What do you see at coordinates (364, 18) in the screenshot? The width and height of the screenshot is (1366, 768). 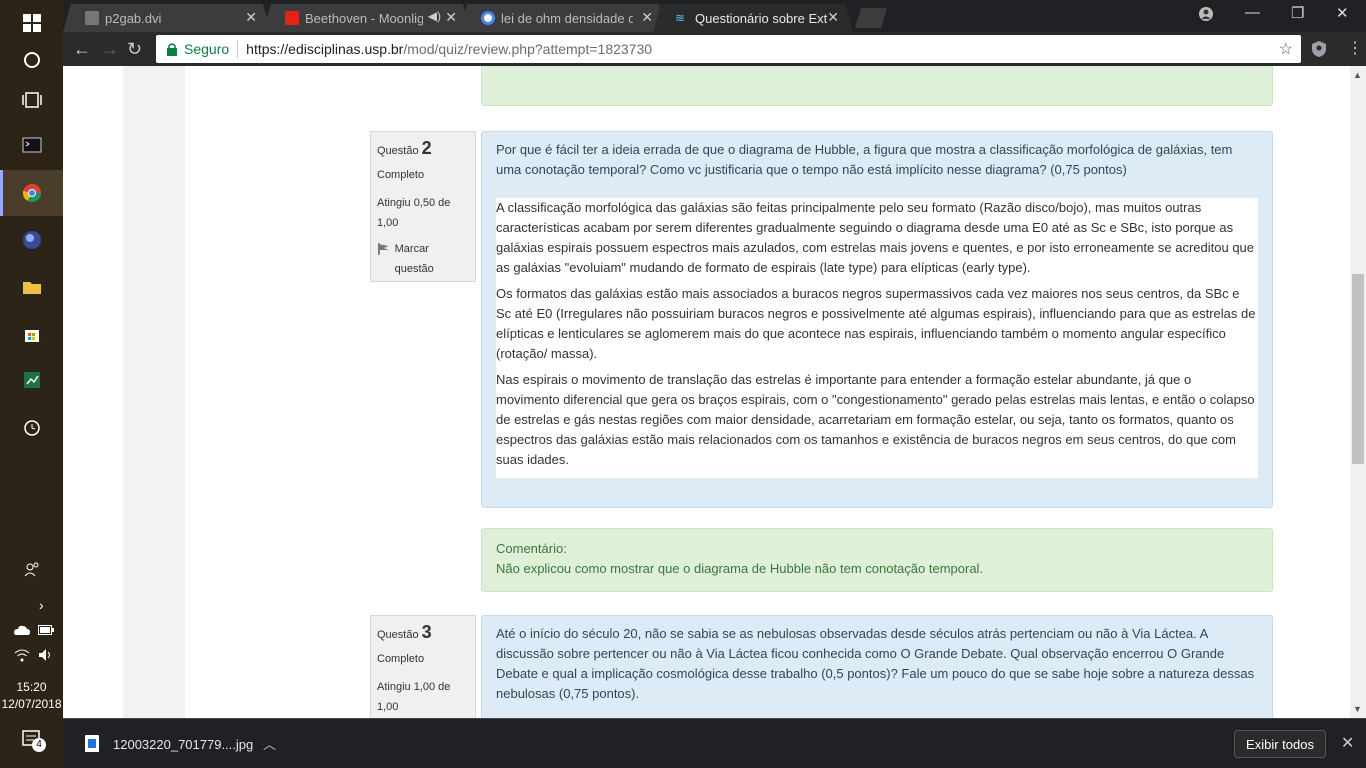 I see `tab-title: Beethoven - Moonlight` at bounding box center [364, 18].